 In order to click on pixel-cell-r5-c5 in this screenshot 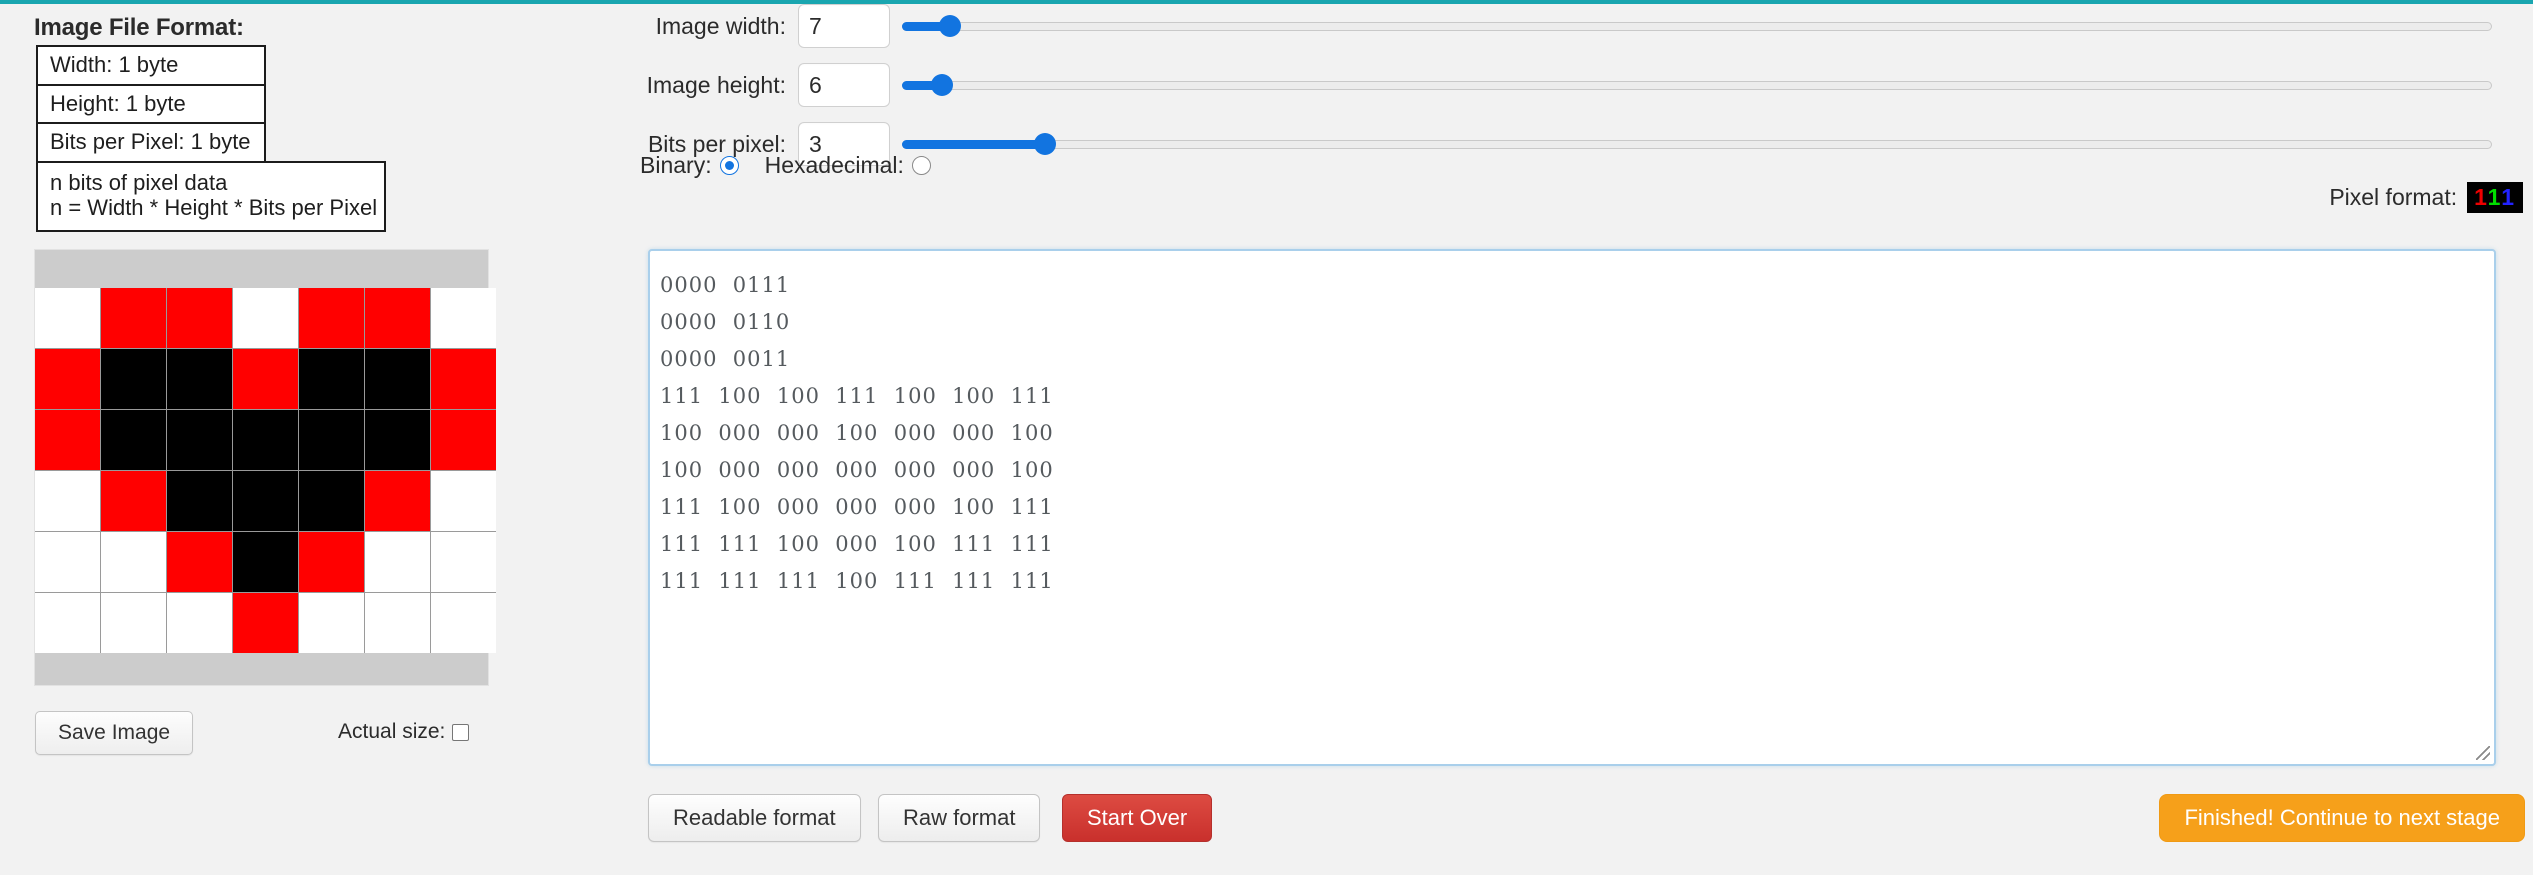, I will do `click(331, 562)`.